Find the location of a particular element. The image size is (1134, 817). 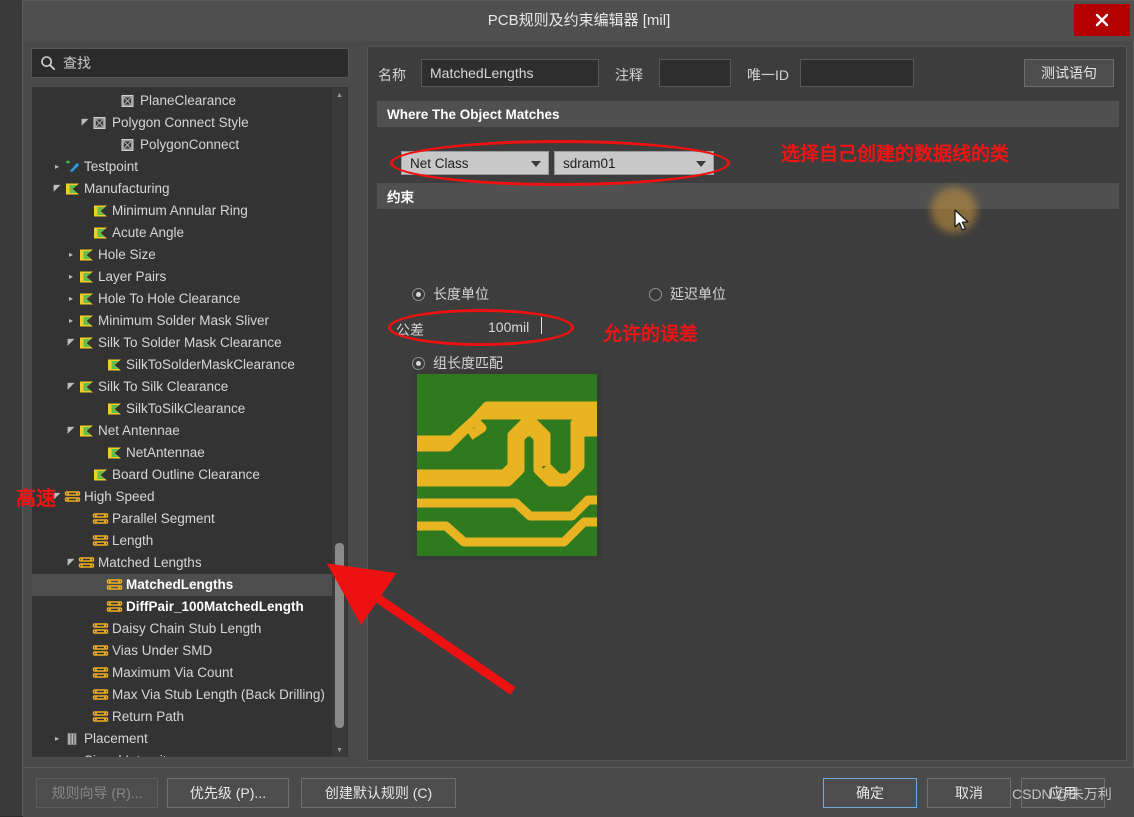

tree-item-label: Acute Angle is located at coordinates (148, 232).